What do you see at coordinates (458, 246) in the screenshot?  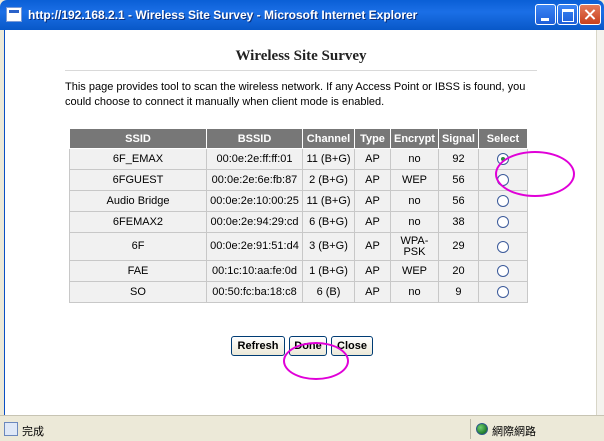 I see `signal-cell: 29` at bounding box center [458, 246].